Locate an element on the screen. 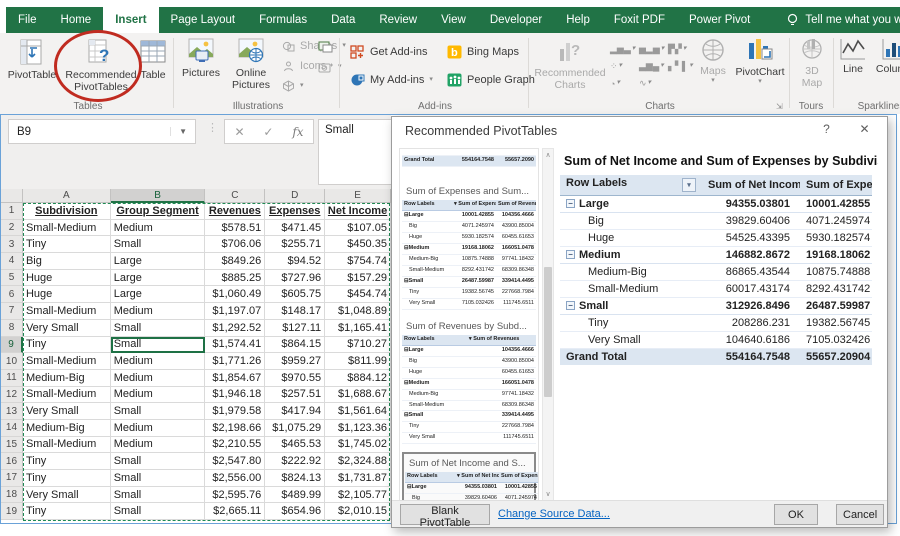 Image resolution: width=900 pixels, height=536 pixels. thumbnail-scrollbar: ∧ ∨ is located at coordinates (548, 324).